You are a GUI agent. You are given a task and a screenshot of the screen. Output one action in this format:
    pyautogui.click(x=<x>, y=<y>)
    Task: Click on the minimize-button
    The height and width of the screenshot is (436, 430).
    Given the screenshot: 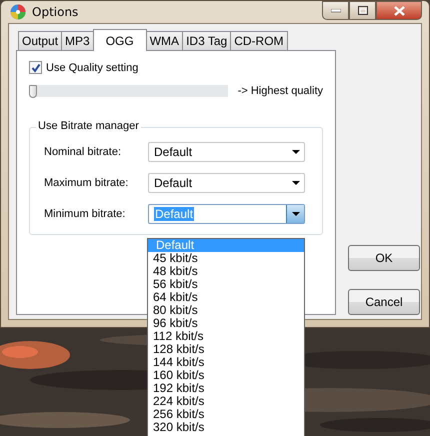 What is the action you would take?
    pyautogui.click(x=335, y=10)
    